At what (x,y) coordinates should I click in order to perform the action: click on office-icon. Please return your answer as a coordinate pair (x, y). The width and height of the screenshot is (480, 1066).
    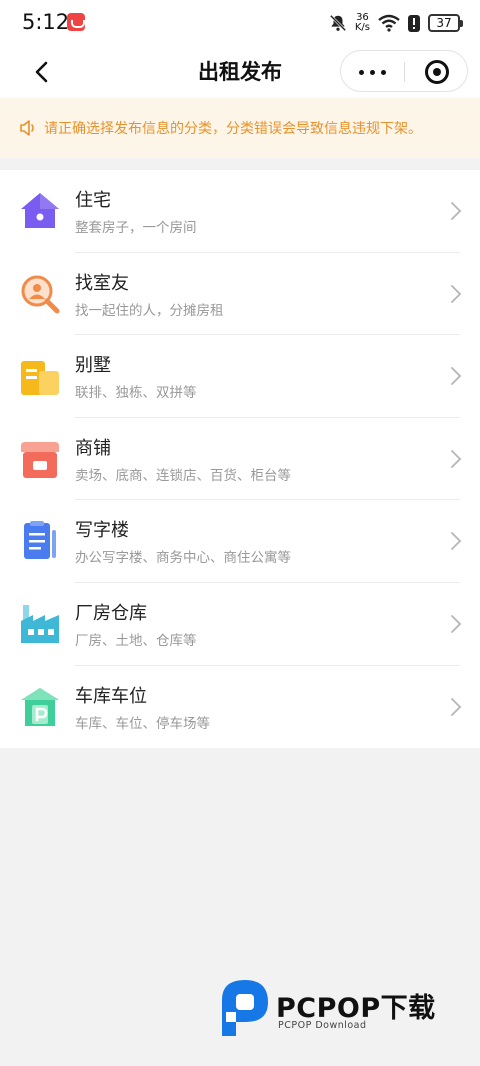
    Looking at the image, I should click on (40, 540).